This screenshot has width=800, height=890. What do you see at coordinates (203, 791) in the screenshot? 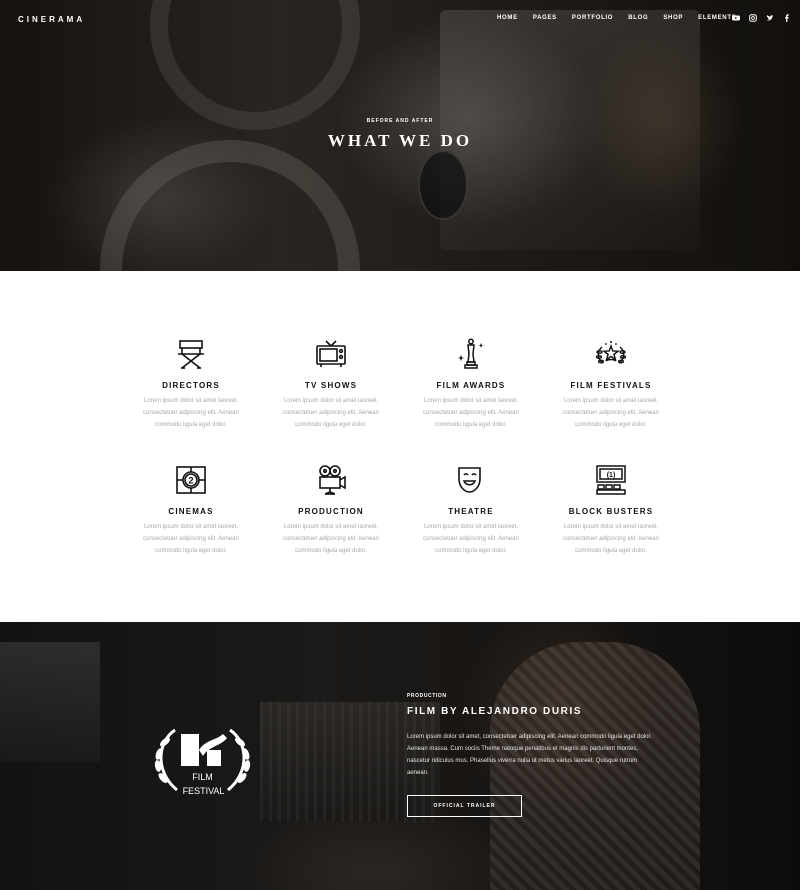
I see `badge-festival-label: FESTIVAL` at bounding box center [203, 791].